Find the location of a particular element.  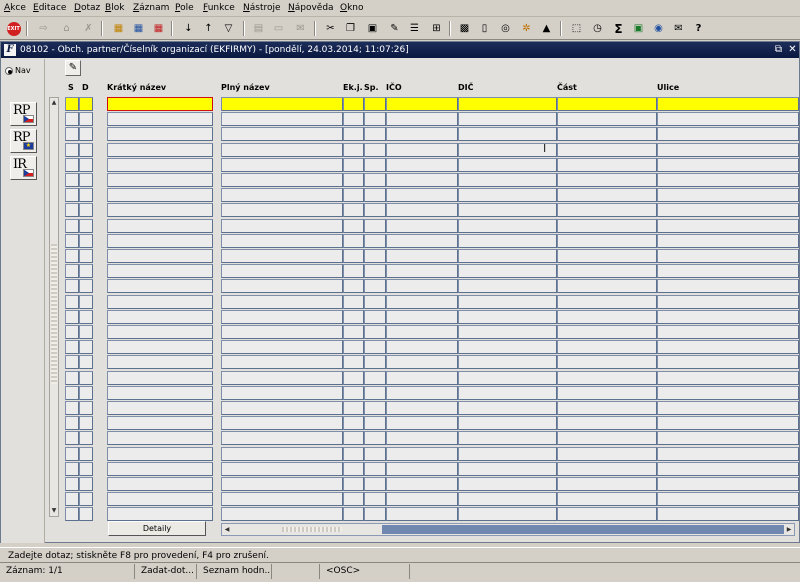

globe-button: ◎ is located at coordinates (505, 28).